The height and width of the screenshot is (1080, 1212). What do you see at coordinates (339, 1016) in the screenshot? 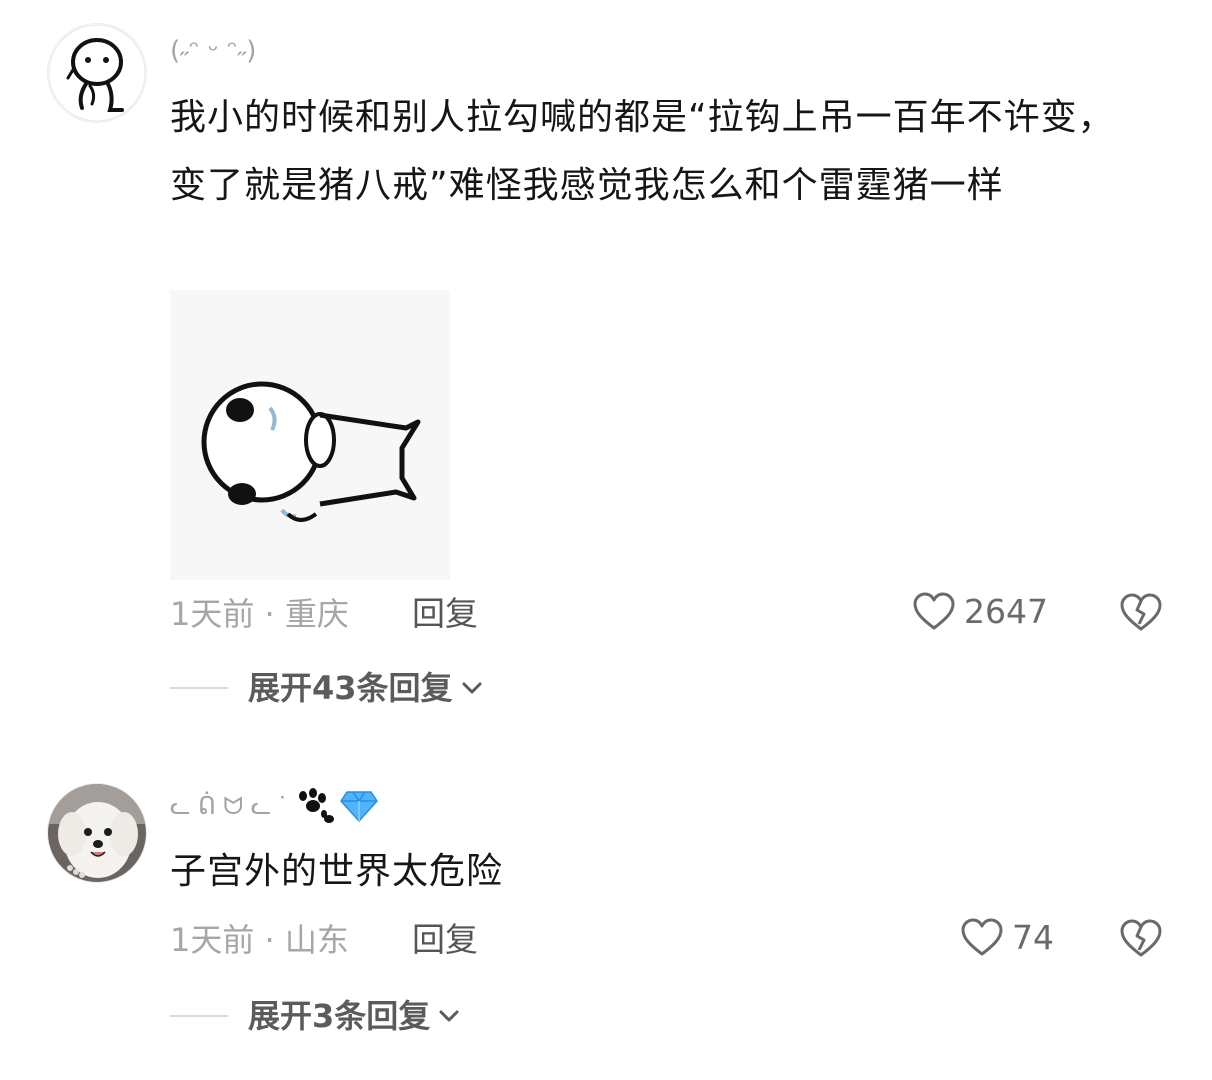
I see `expand-replies-label: 展开3条回复` at bounding box center [339, 1016].